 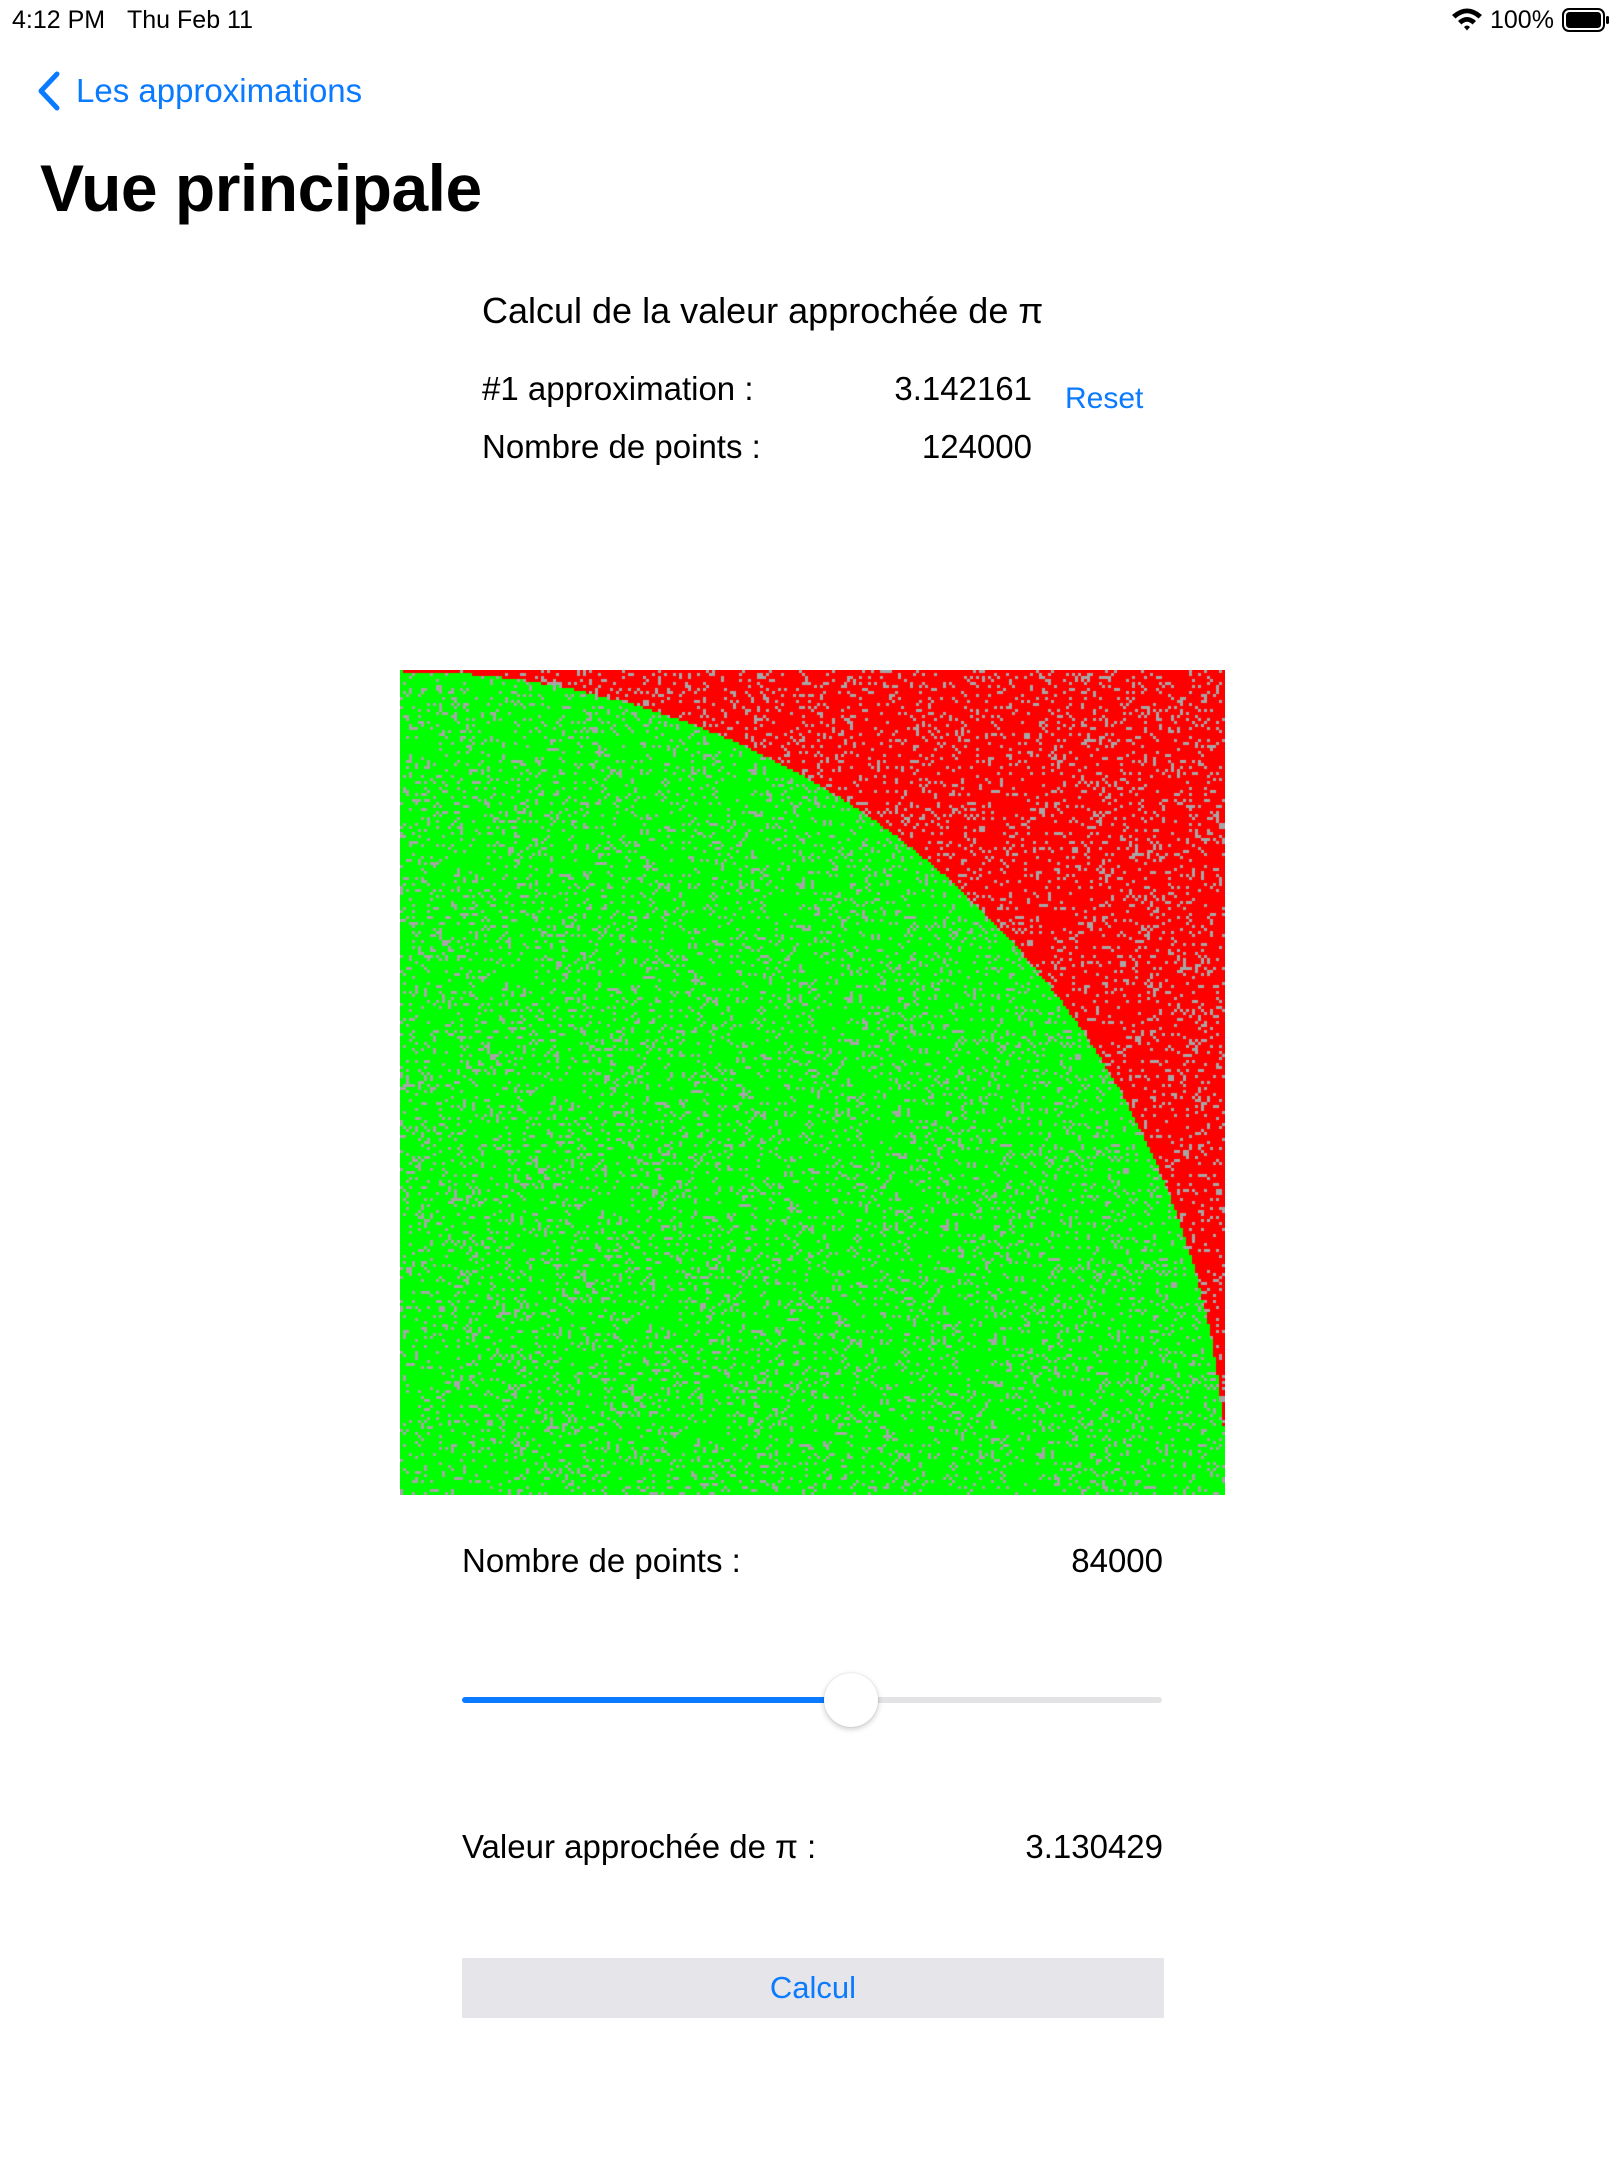 I want to click on status-bar: 4:12 PM Thu Feb 11 100%, so click(x=810, y=20).